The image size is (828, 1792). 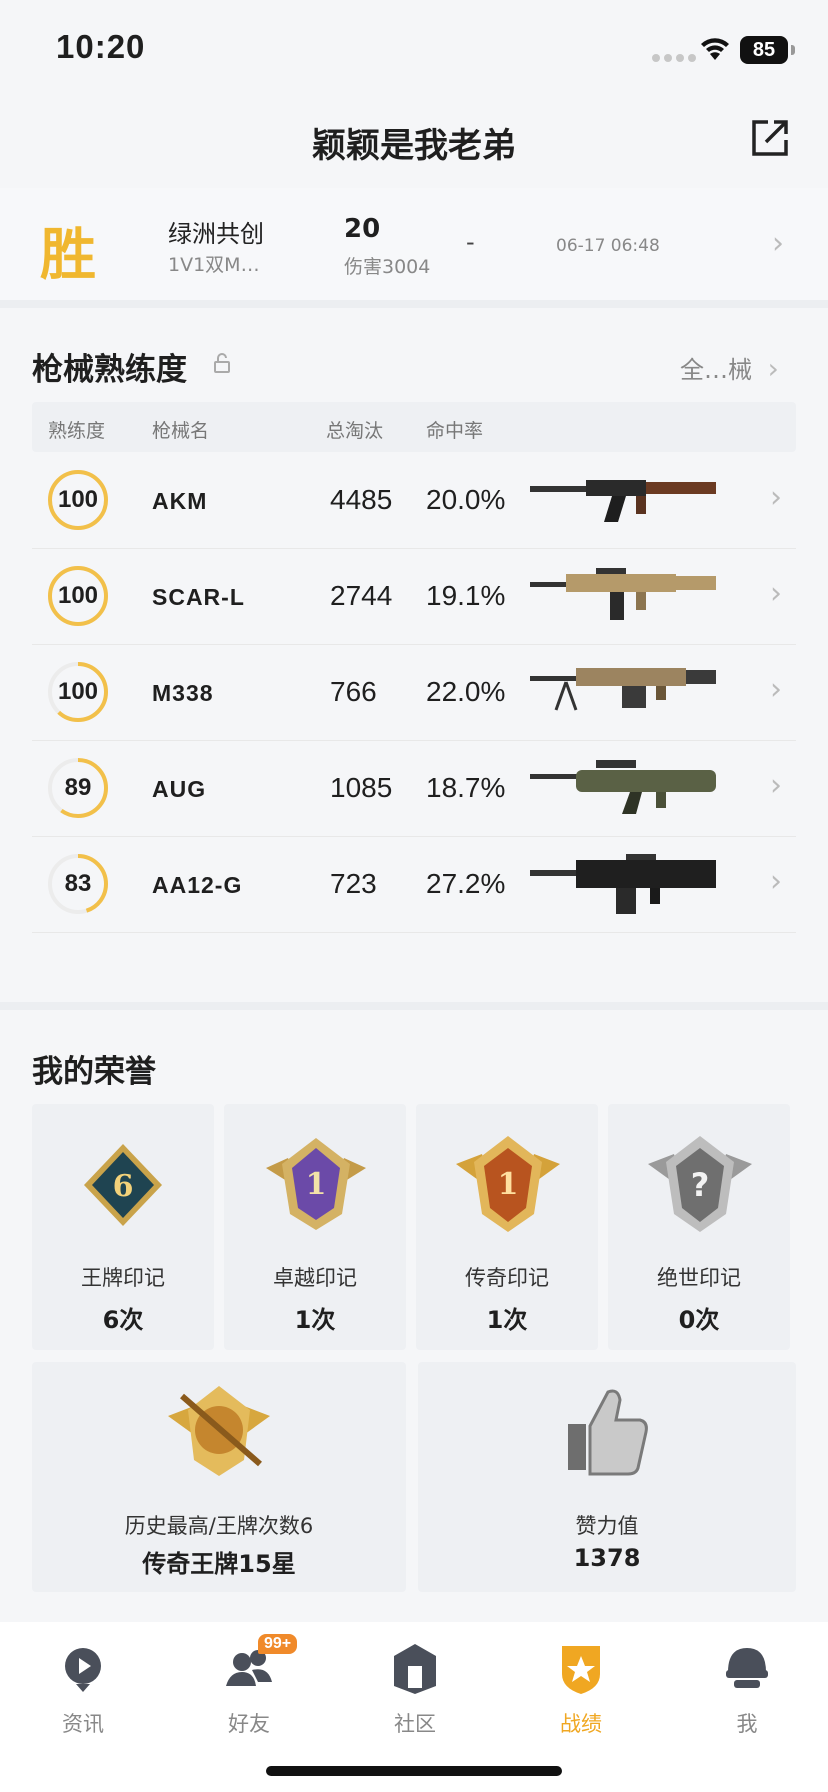 I want to click on all-weapons-link: 全…械 ›, so click(x=729, y=367).